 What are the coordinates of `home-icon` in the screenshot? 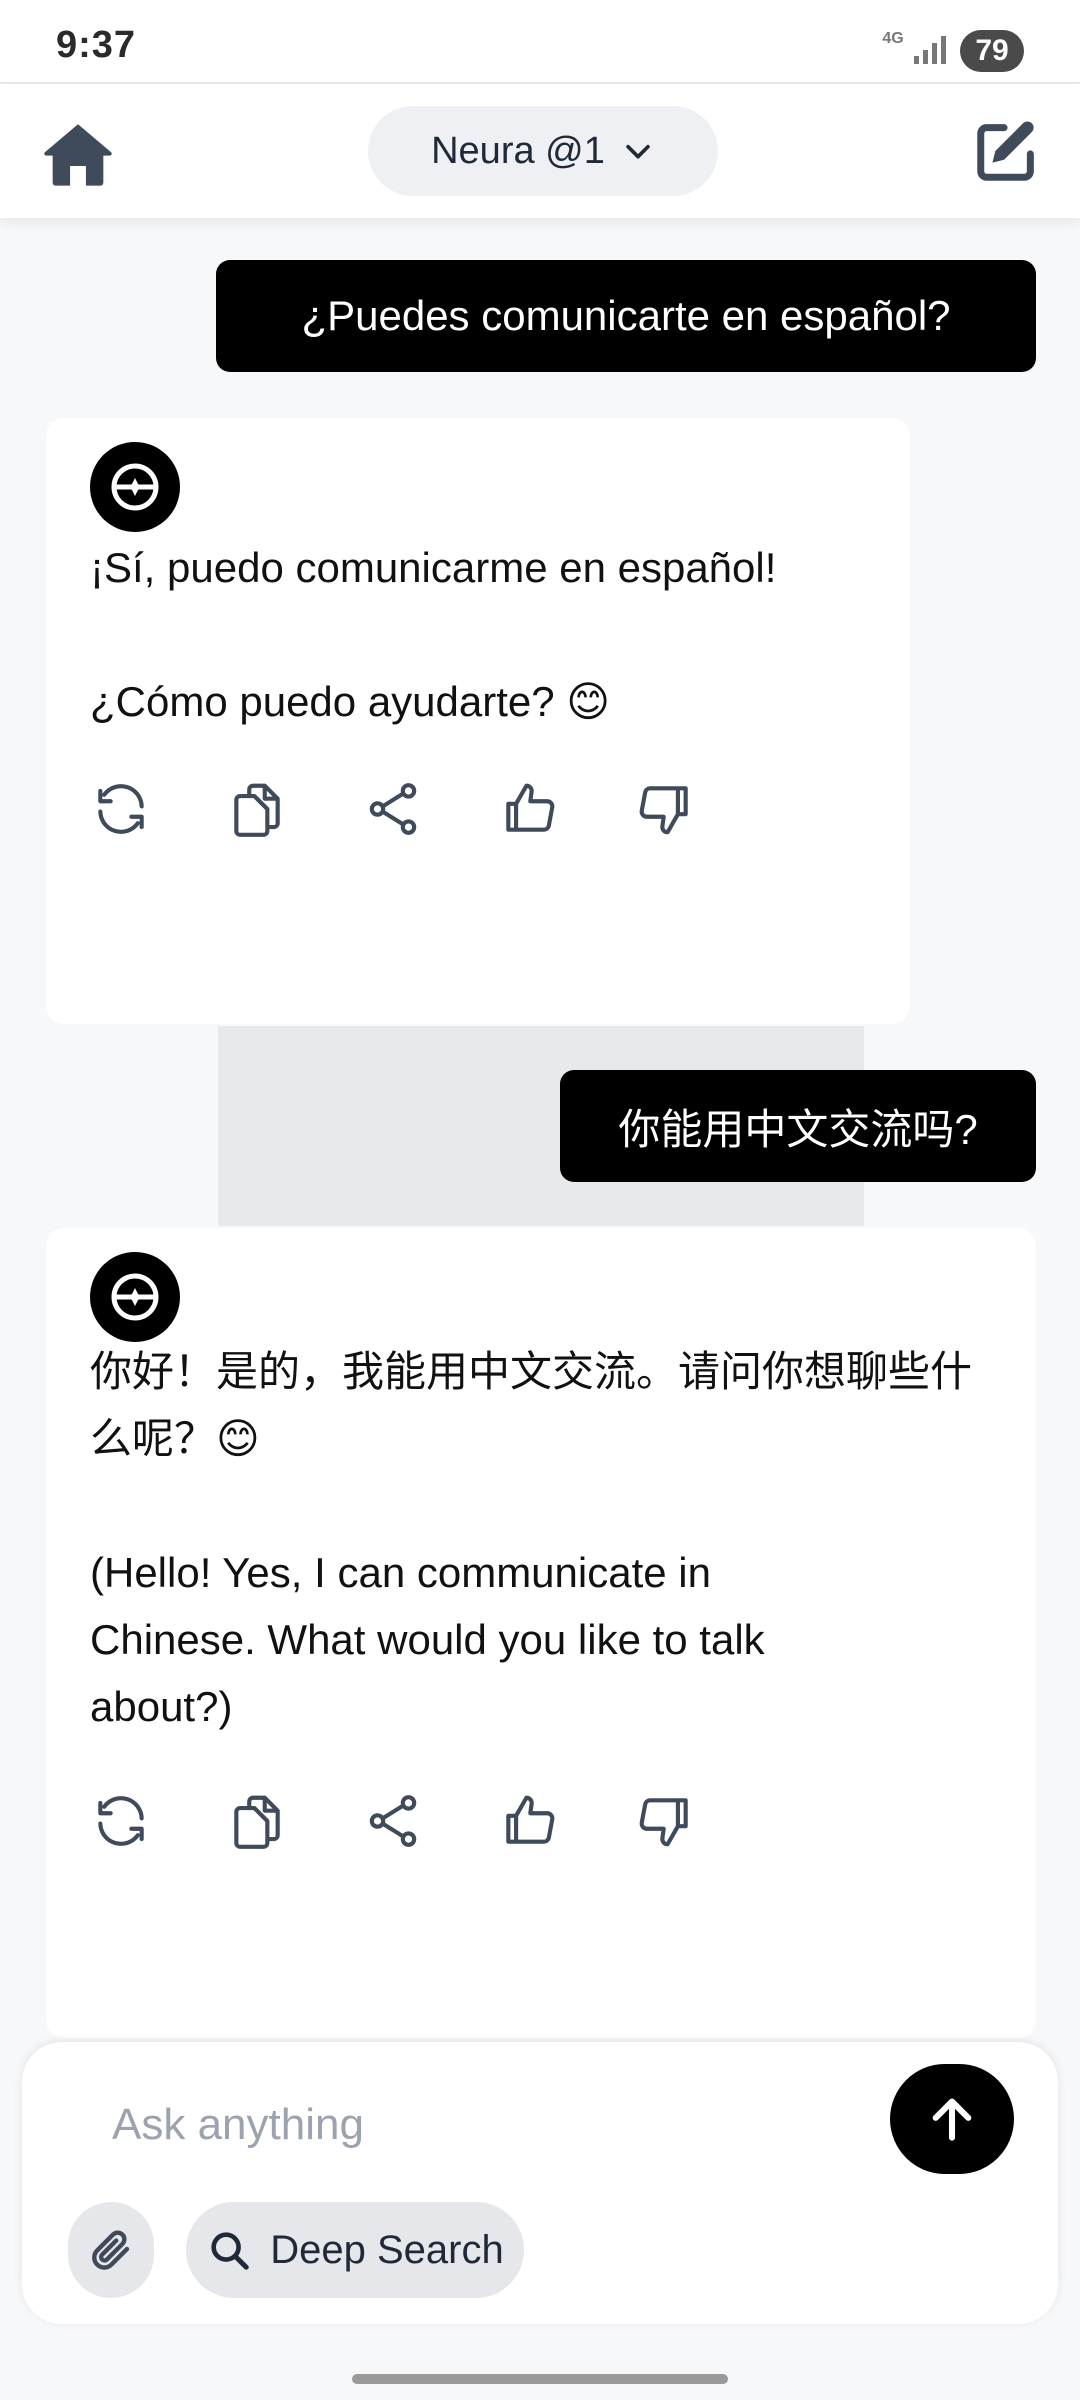 It's located at (78, 155).